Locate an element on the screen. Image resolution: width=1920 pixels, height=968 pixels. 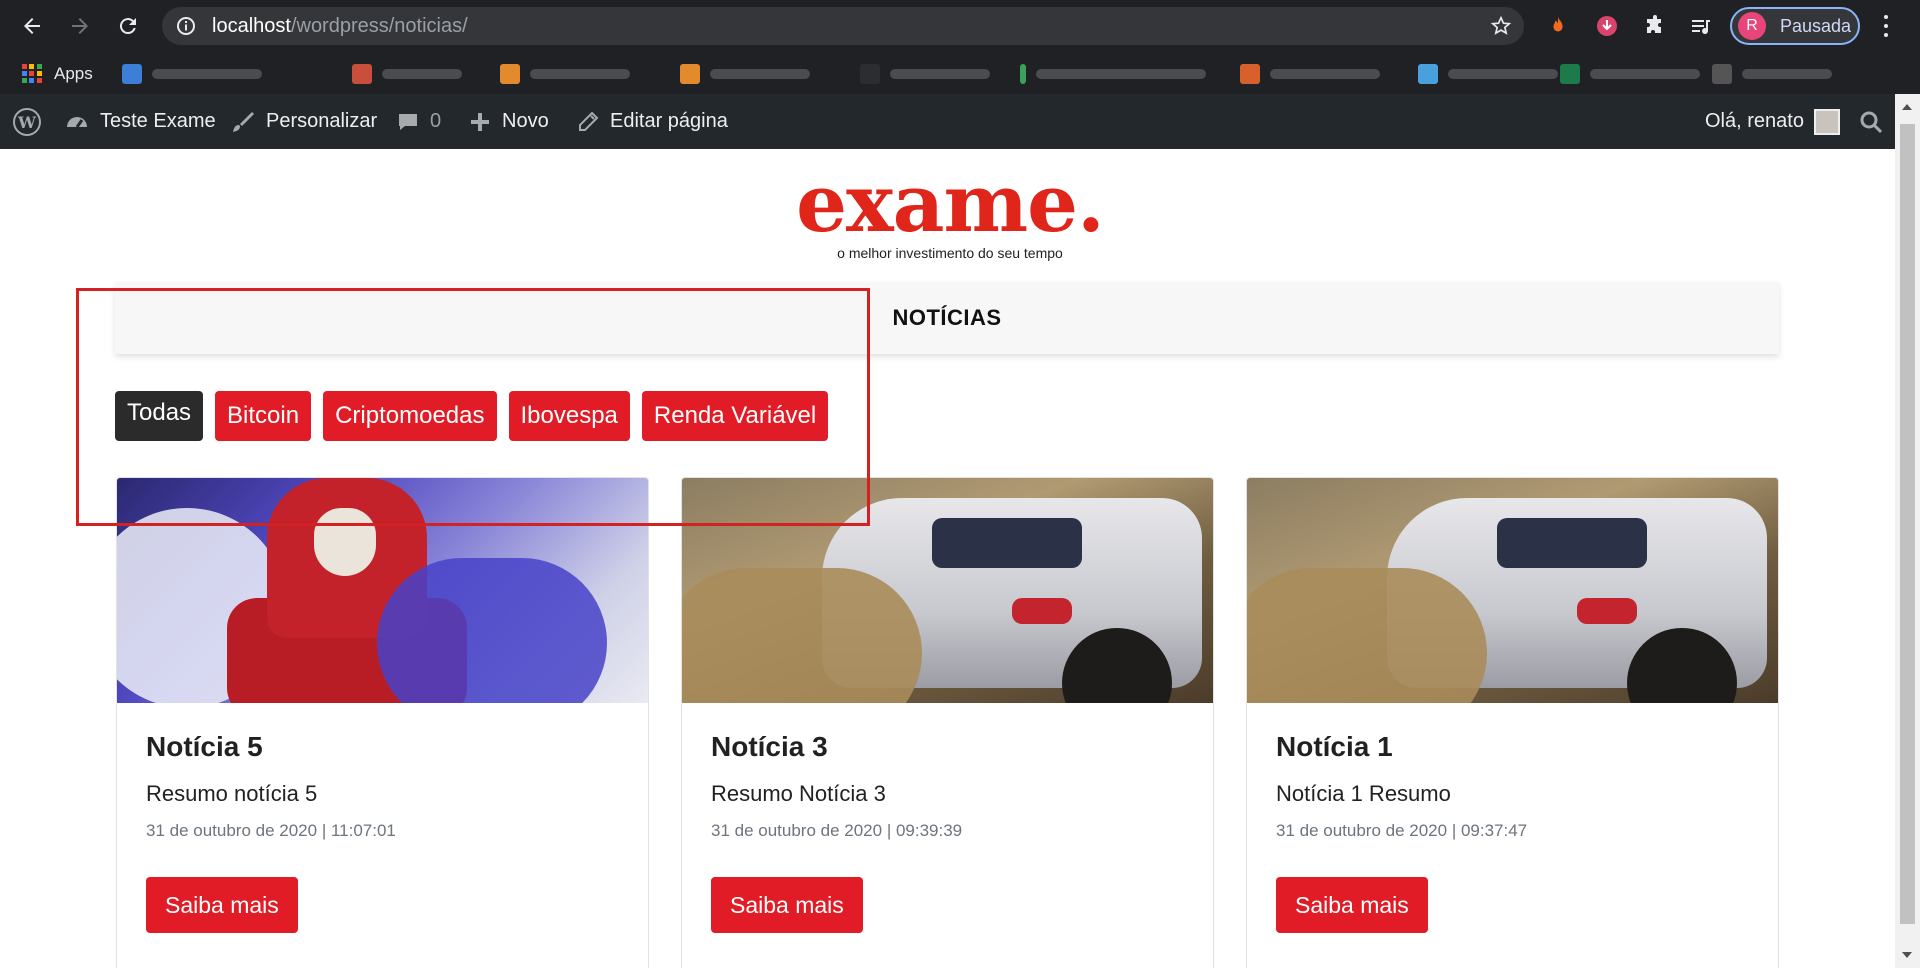
wordpress-logo-icon: W is located at coordinates (27, 121).